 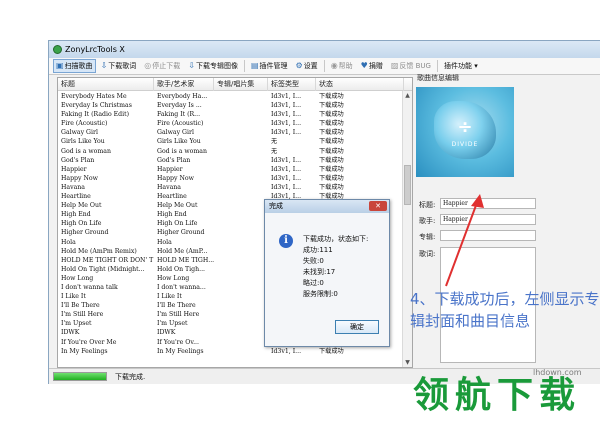 What do you see at coordinates (505, 310) in the screenshot?
I see `annotation-caption: 4、下载成功后，左侧显示专辑封面和曲目信息` at bounding box center [505, 310].